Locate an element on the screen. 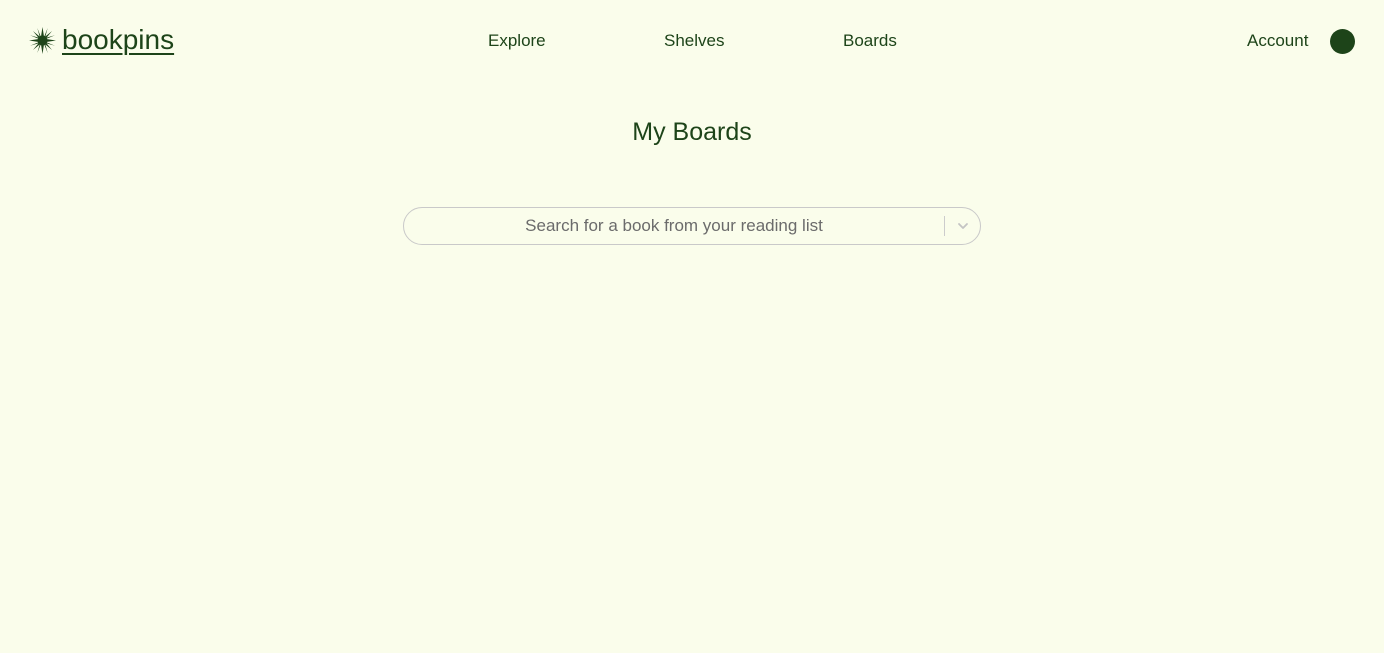  chevron-down-icon is located at coordinates (962, 226).